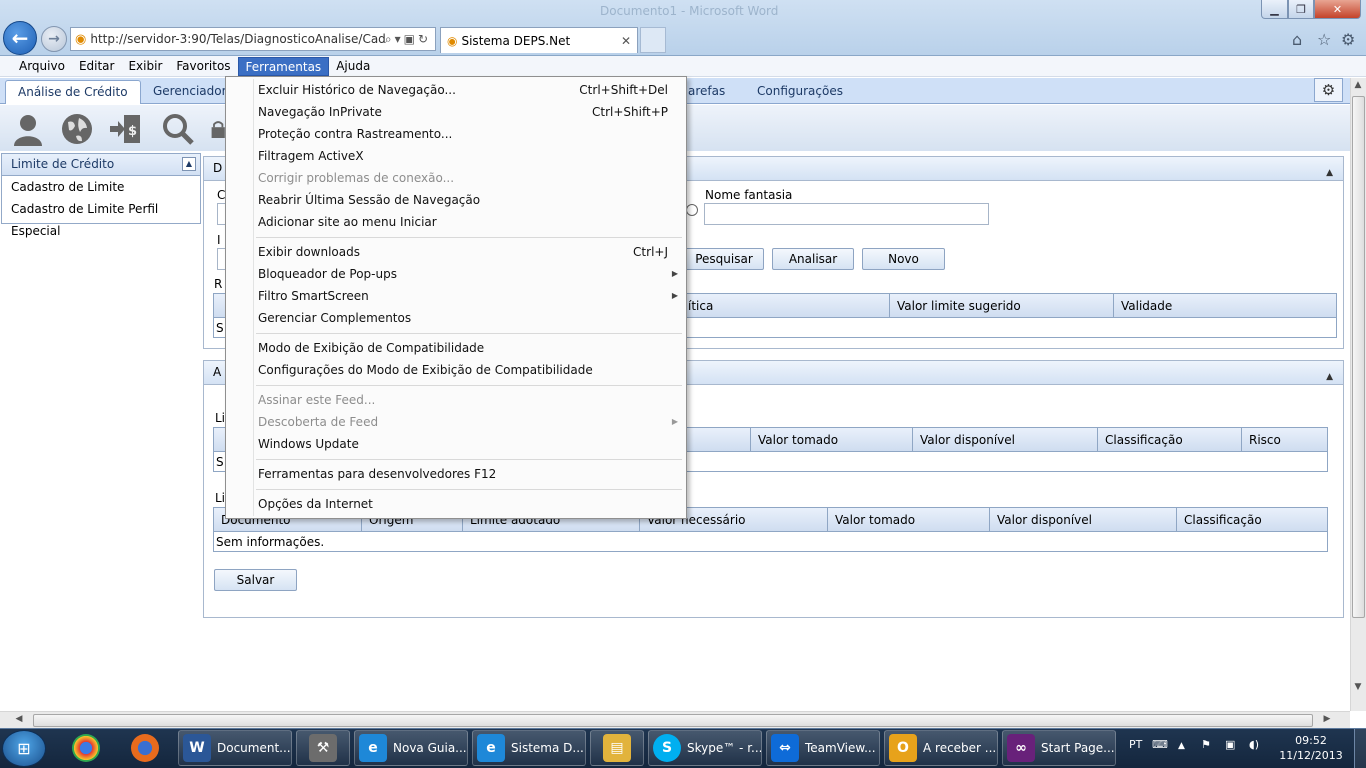  What do you see at coordinates (42, 66) in the screenshot?
I see `menu-arquivo: Arquivo` at bounding box center [42, 66].